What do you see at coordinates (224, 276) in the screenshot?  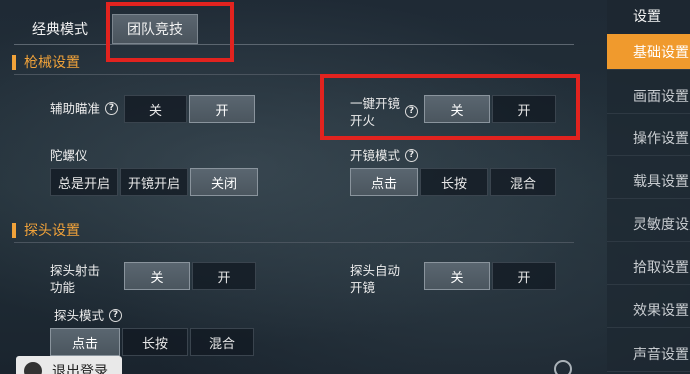 I see `peek-fire-on: 开` at bounding box center [224, 276].